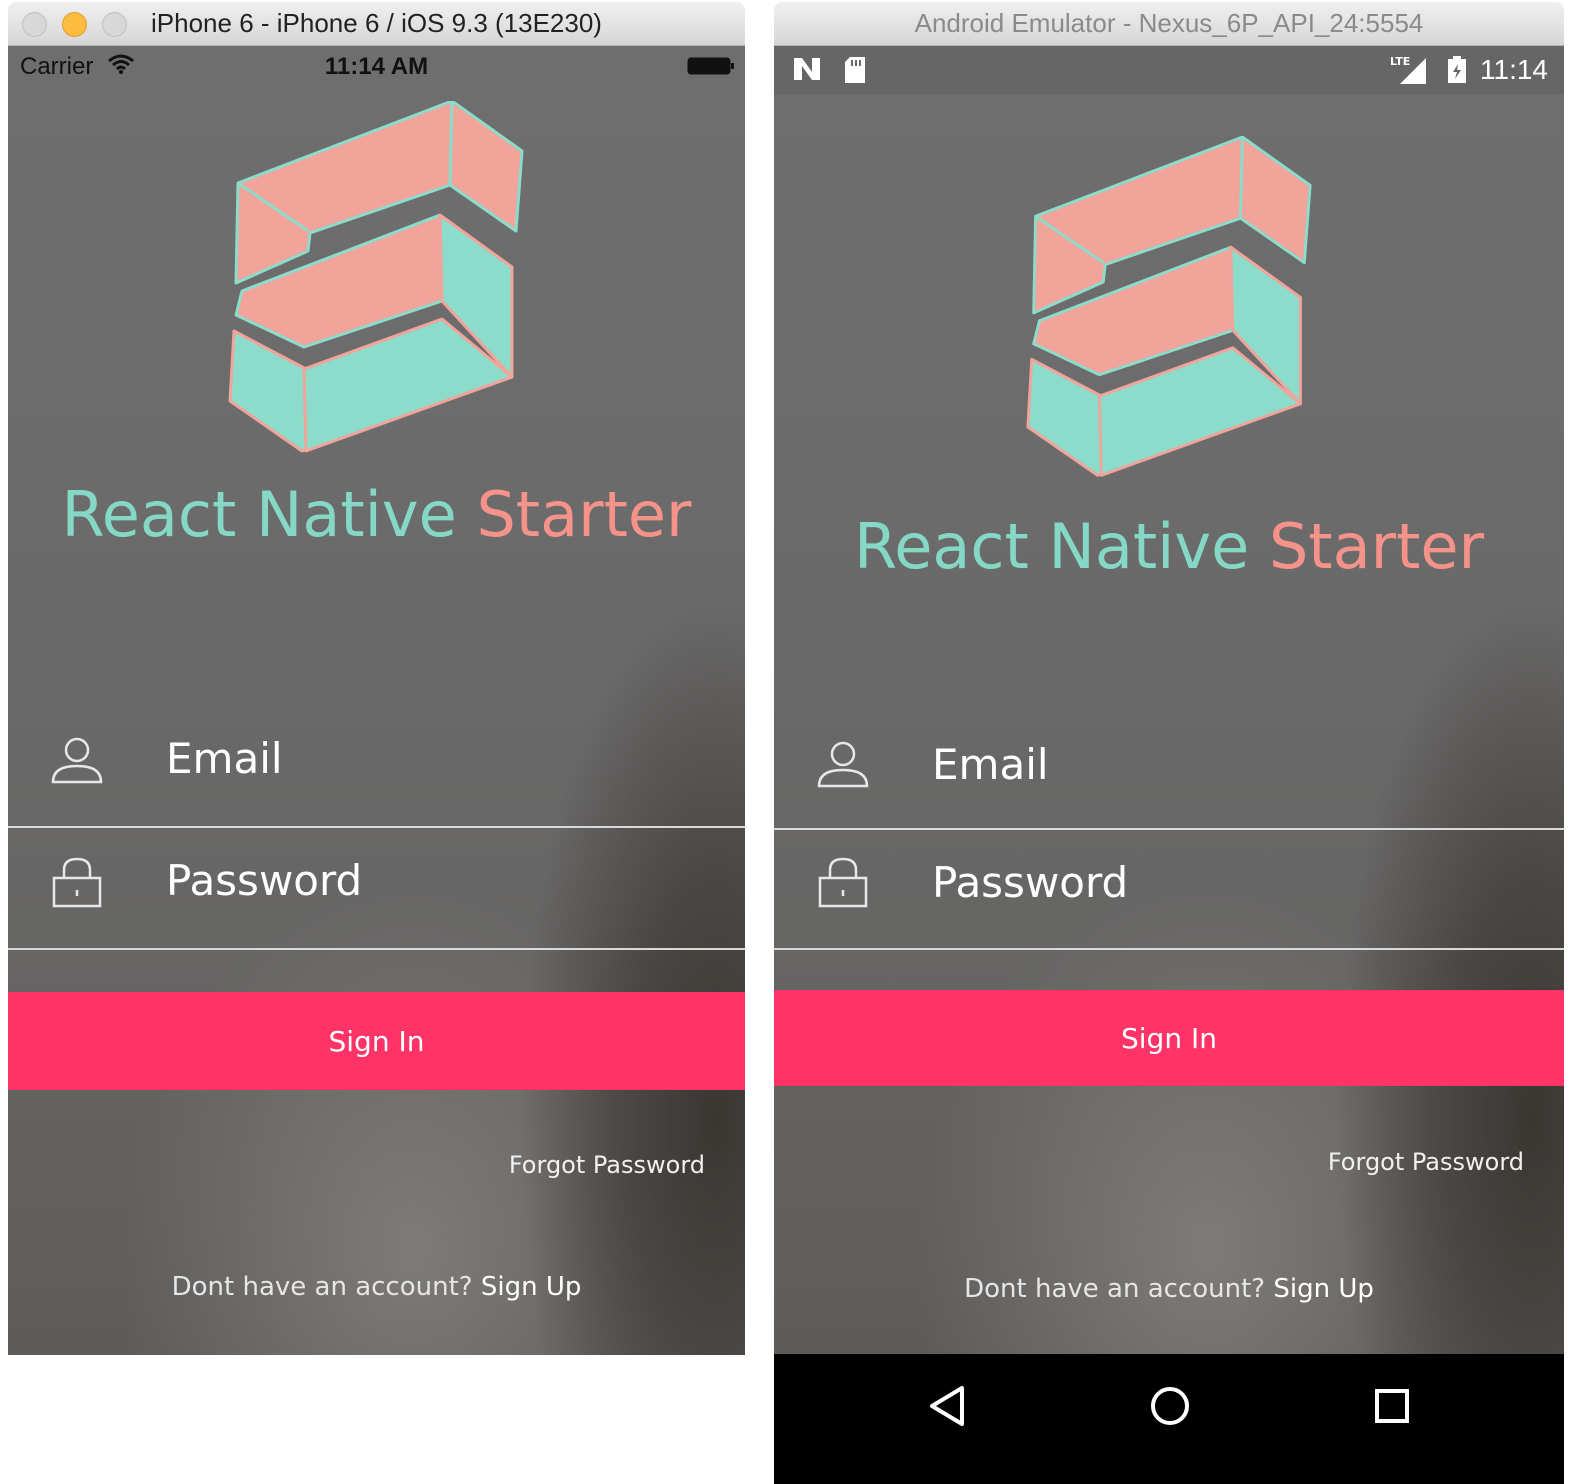 This screenshot has height=1484, width=1596. What do you see at coordinates (34, 24) in the screenshot?
I see `window-close-button` at bounding box center [34, 24].